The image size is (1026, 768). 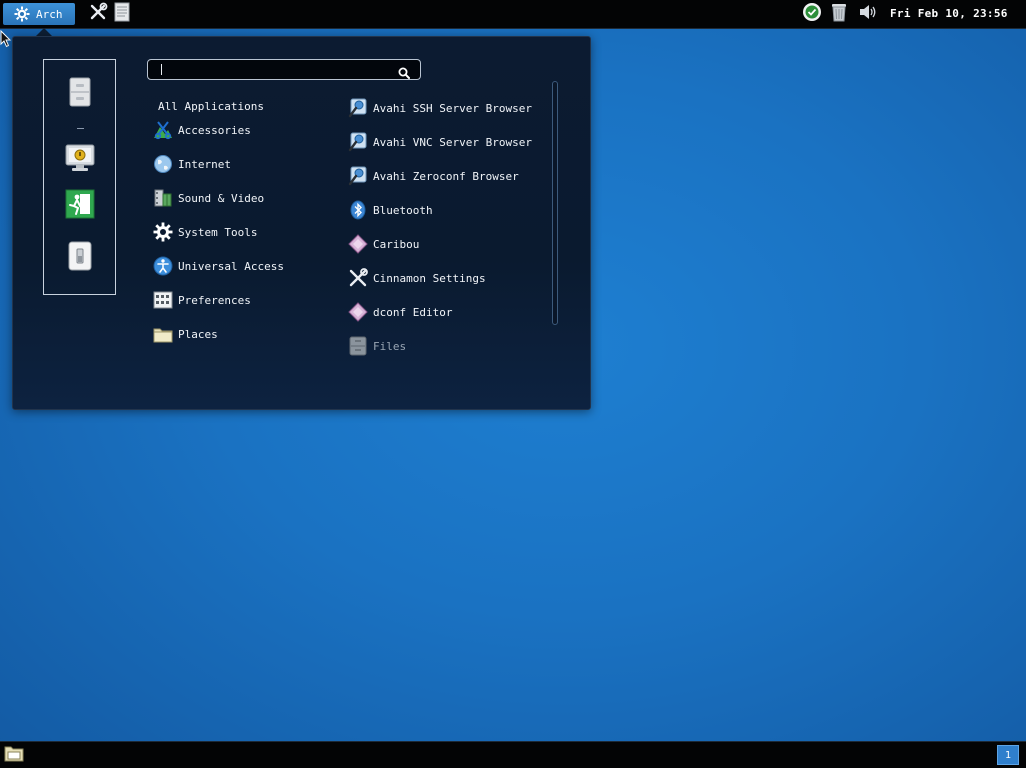 I want to click on bluetooth-icon, so click(x=358, y=210).